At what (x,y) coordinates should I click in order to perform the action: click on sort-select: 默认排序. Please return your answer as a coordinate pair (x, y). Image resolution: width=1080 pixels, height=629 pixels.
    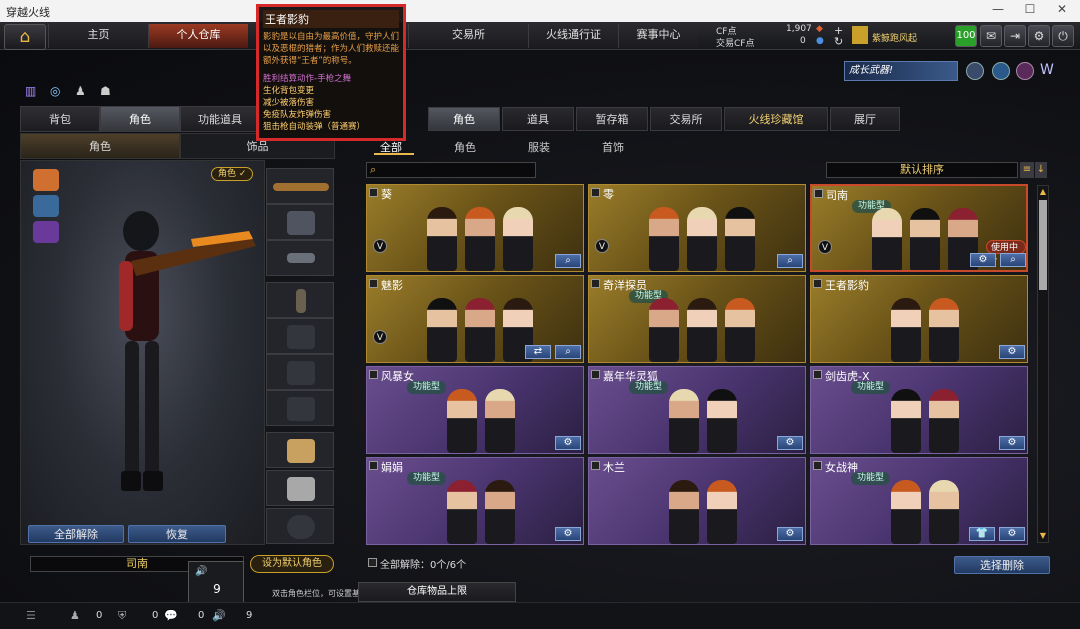
    Looking at the image, I should click on (922, 170).